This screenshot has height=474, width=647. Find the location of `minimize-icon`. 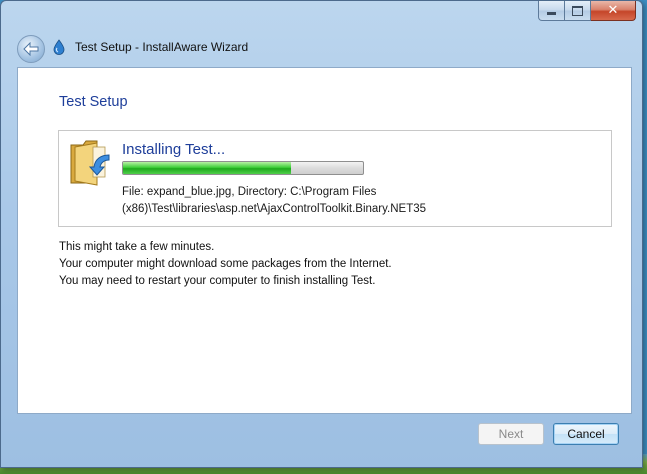

minimize-icon is located at coordinates (551, 13).